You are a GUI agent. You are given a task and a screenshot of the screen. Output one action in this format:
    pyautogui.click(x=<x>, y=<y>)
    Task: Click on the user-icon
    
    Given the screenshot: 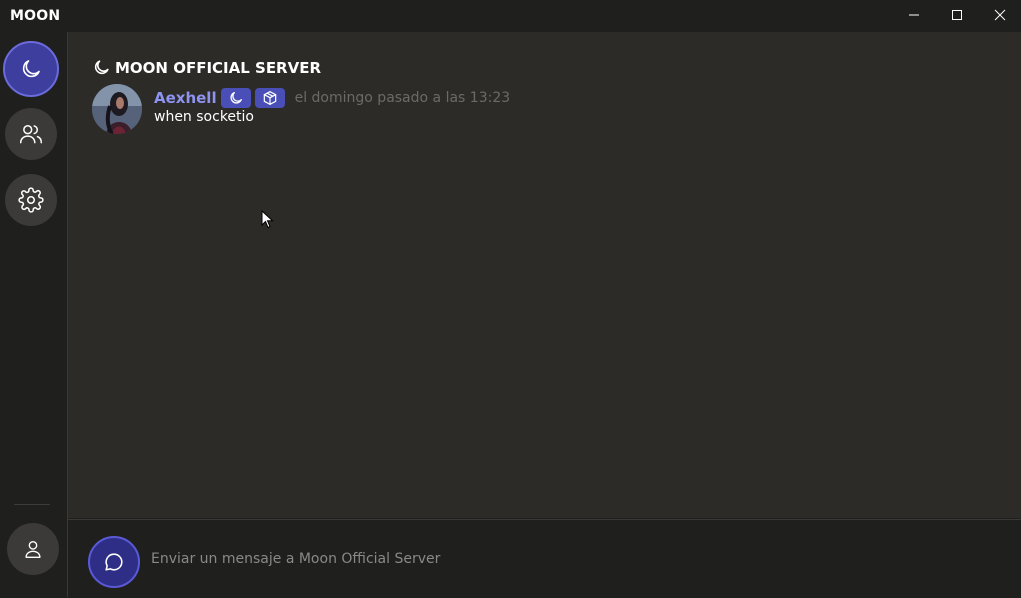 What is the action you would take?
    pyautogui.click(x=33, y=549)
    